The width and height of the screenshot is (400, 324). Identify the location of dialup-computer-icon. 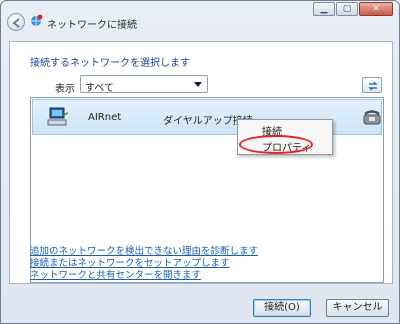
(58, 116).